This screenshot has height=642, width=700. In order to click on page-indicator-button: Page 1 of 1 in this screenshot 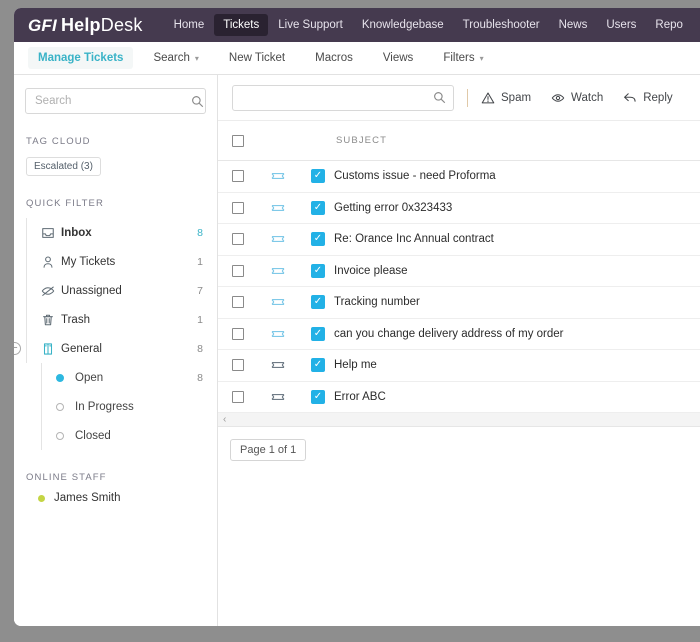, I will do `click(268, 450)`.